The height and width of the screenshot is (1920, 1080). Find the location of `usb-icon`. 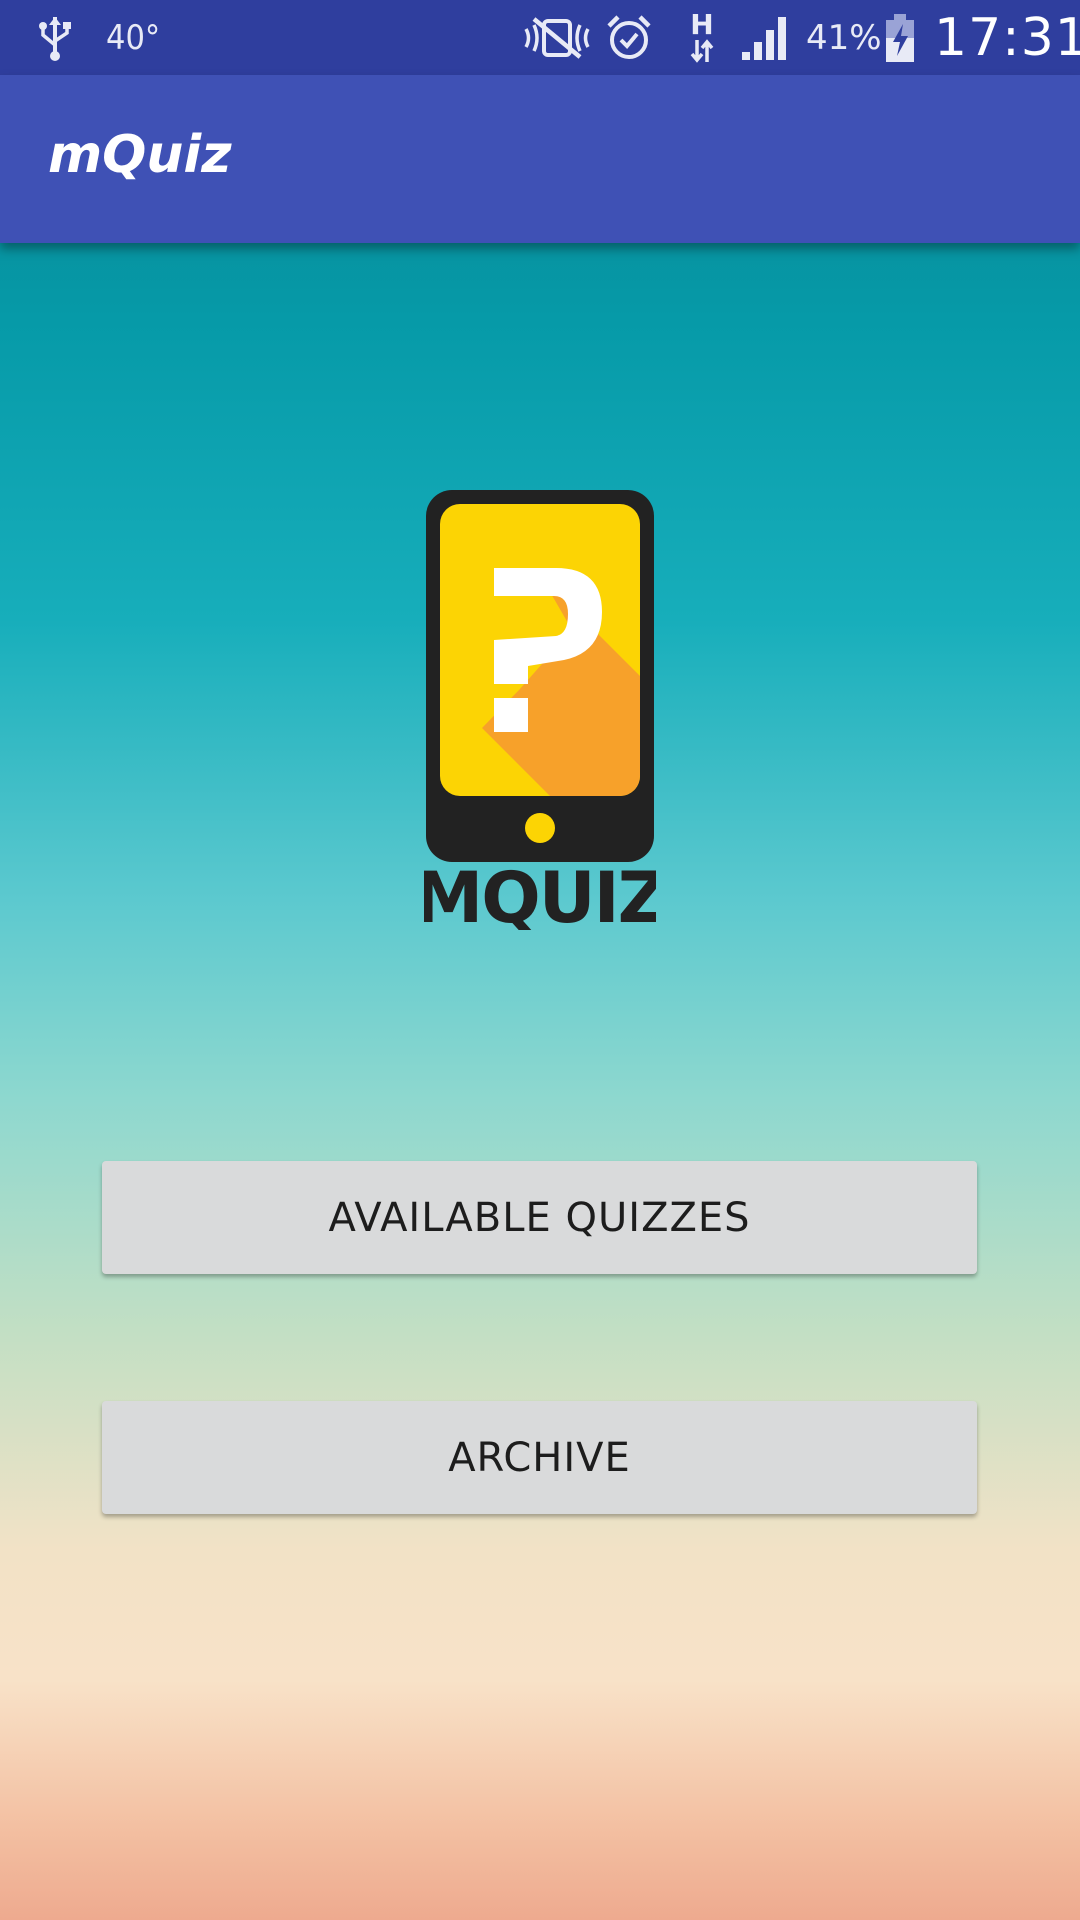

usb-icon is located at coordinates (55, 37).